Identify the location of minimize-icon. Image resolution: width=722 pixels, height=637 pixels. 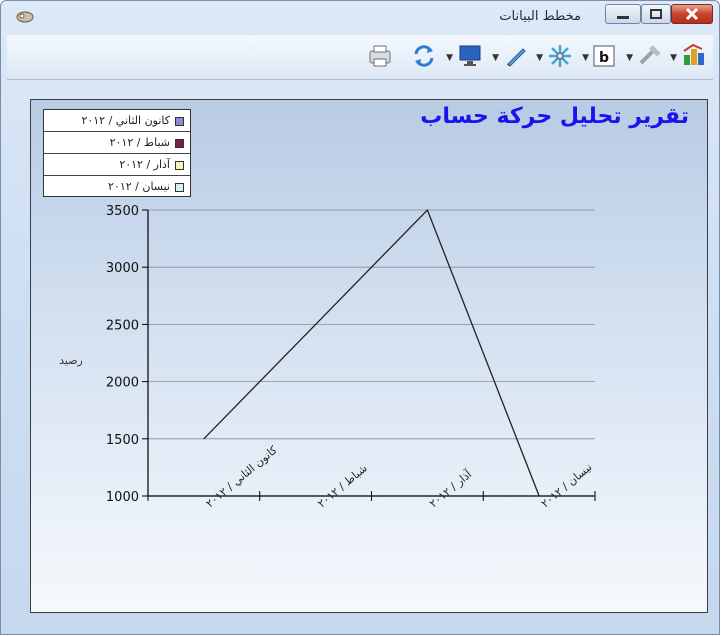
(623, 17).